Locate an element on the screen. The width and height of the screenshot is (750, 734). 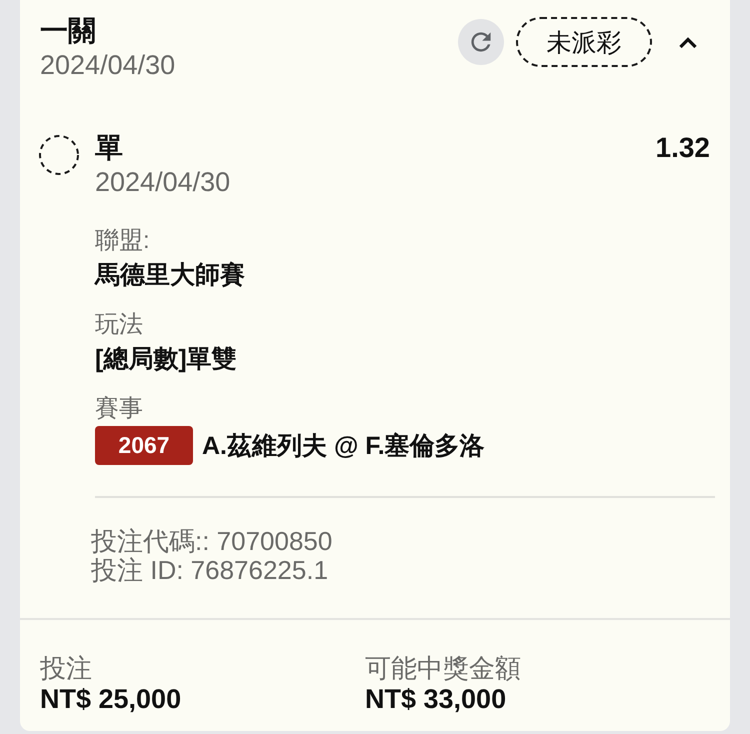
status-tag: 未派彩 is located at coordinates (584, 42).